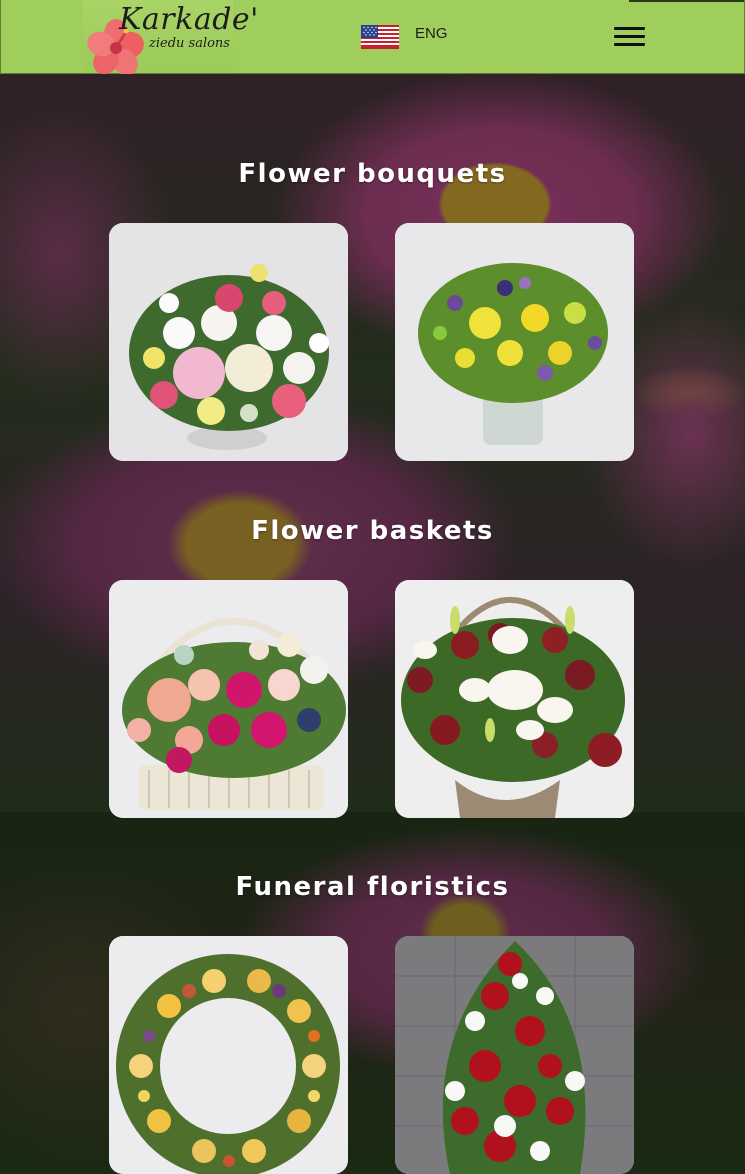 The width and height of the screenshot is (745, 1174). I want to click on section-title-funeral: Funeral floristics, so click(372, 887).